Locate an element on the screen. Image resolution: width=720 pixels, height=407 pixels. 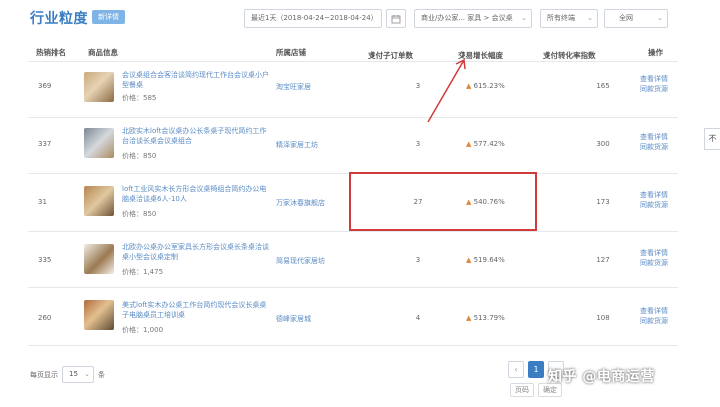
network-select-value: 全网 is located at coordinates (626, 18).